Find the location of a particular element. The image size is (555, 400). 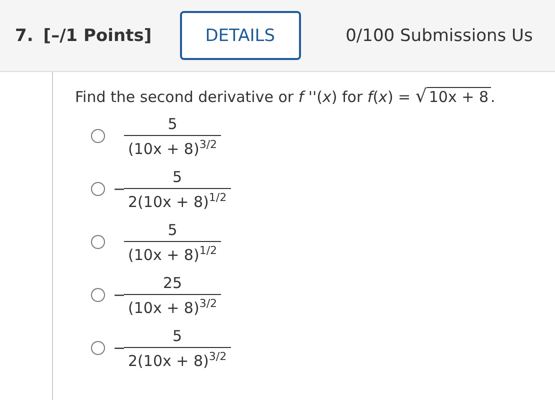

question-text: Find the second derivative or f ''(x) for f(x) = √10x + 8. is located at coordinates (285, 96).